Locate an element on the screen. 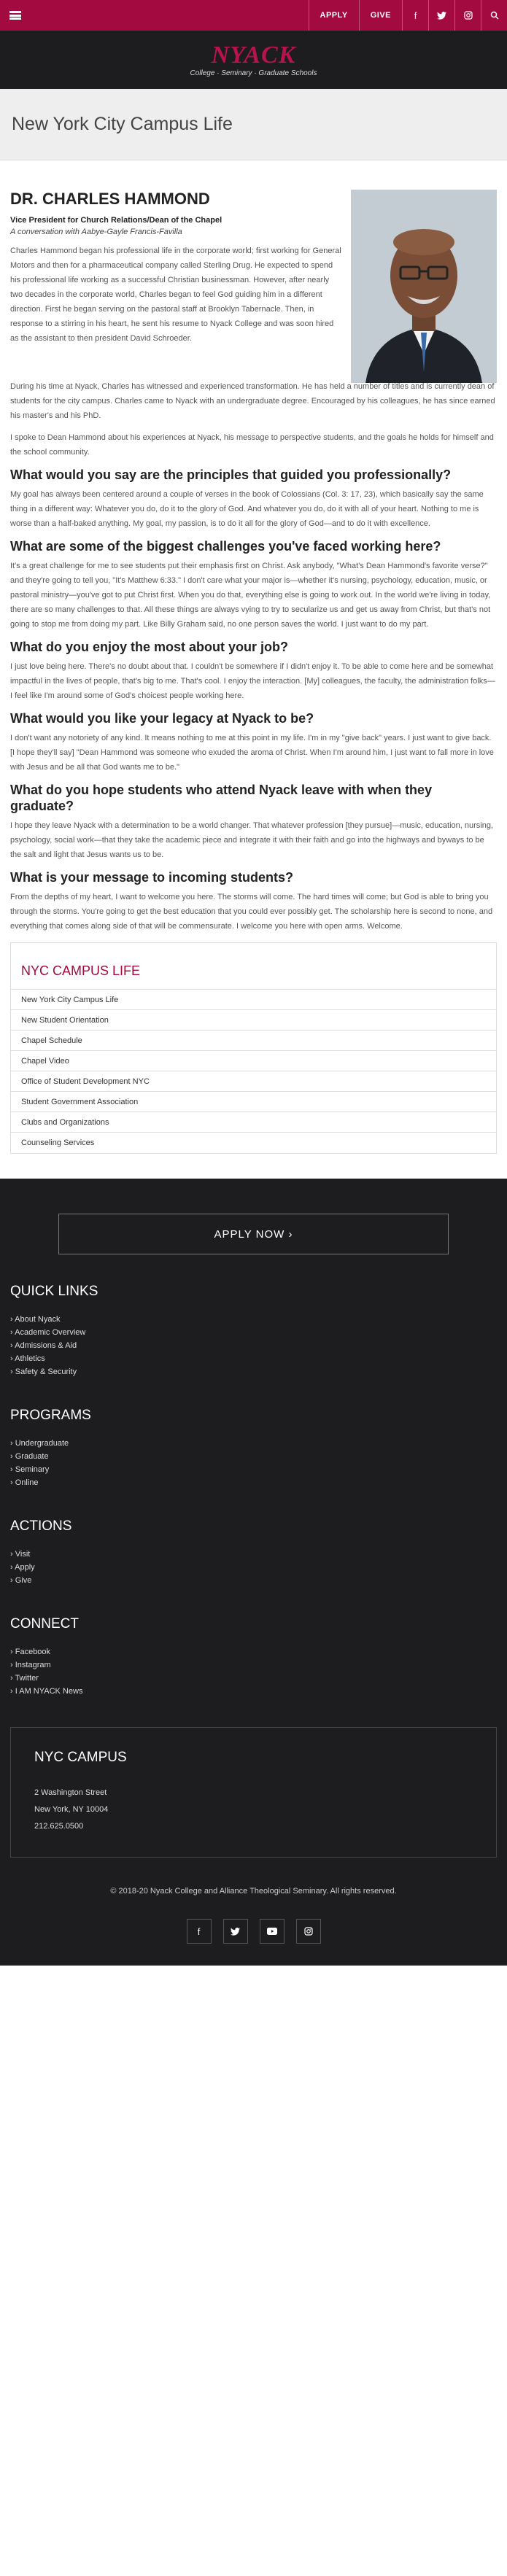  footer-link: › Athletics is located at coordinates (253, 1358).